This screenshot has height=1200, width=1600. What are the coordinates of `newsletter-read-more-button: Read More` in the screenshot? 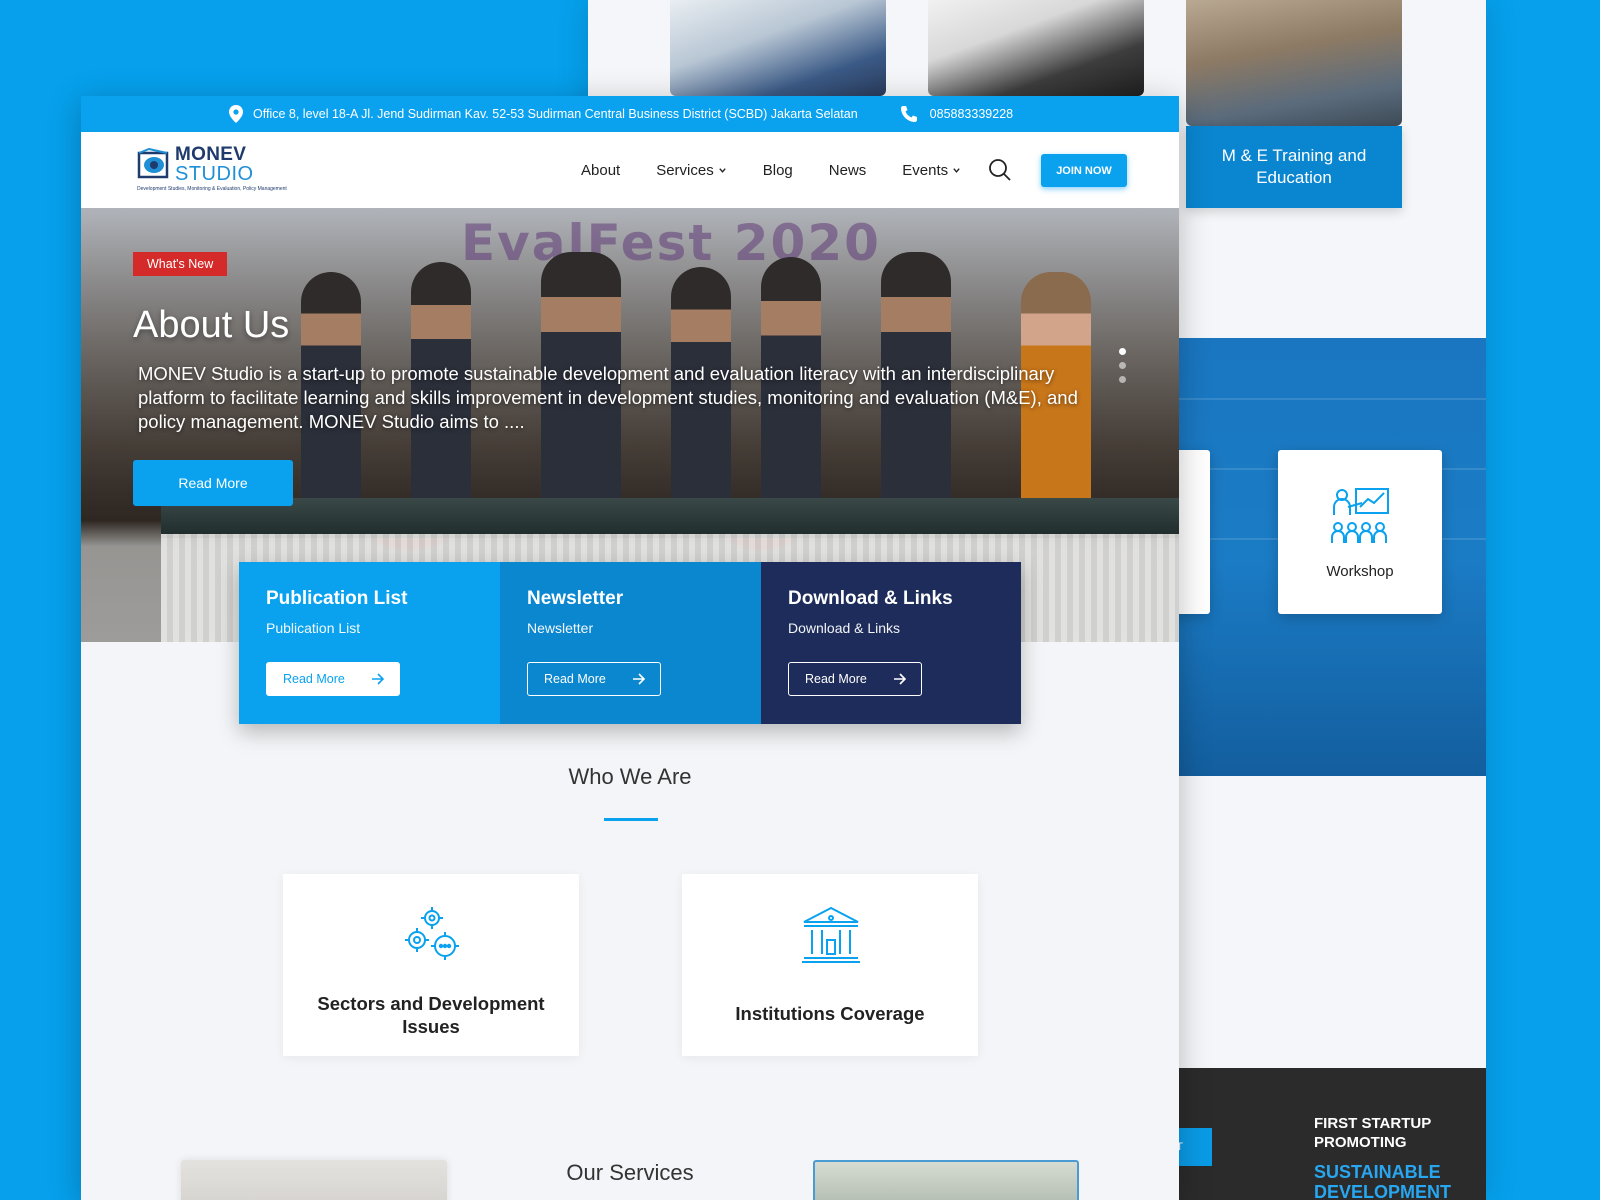 It's located at (594, 679).